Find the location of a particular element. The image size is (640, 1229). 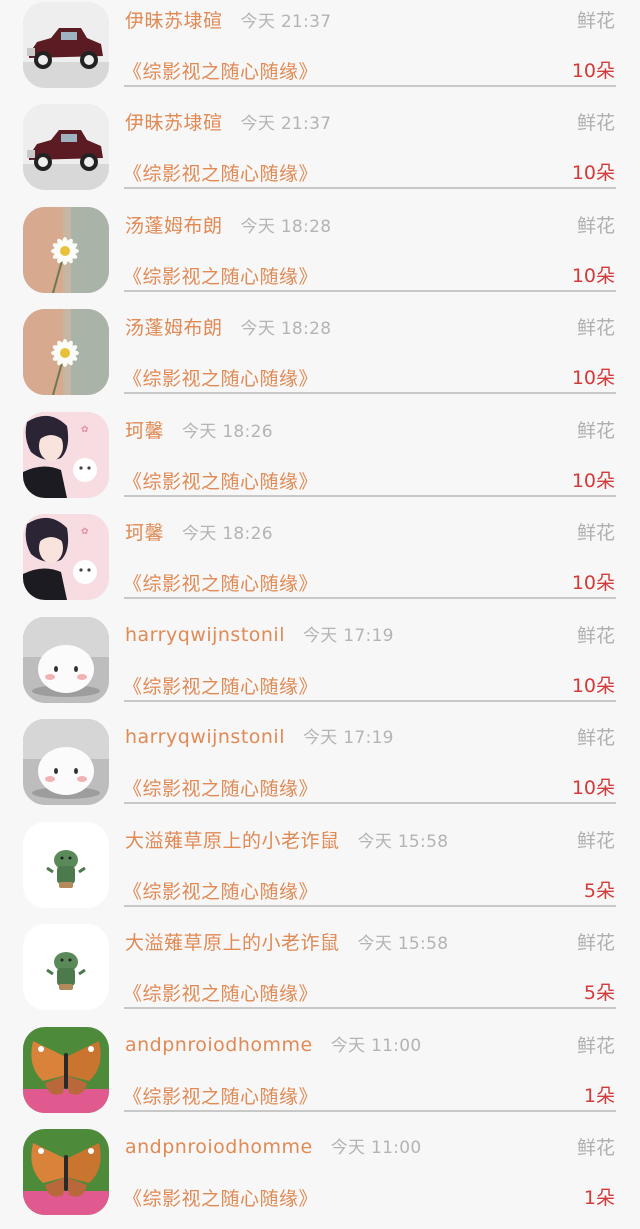

anime-boy-avatar-image: ✿ is located at coordinates (66, 557).